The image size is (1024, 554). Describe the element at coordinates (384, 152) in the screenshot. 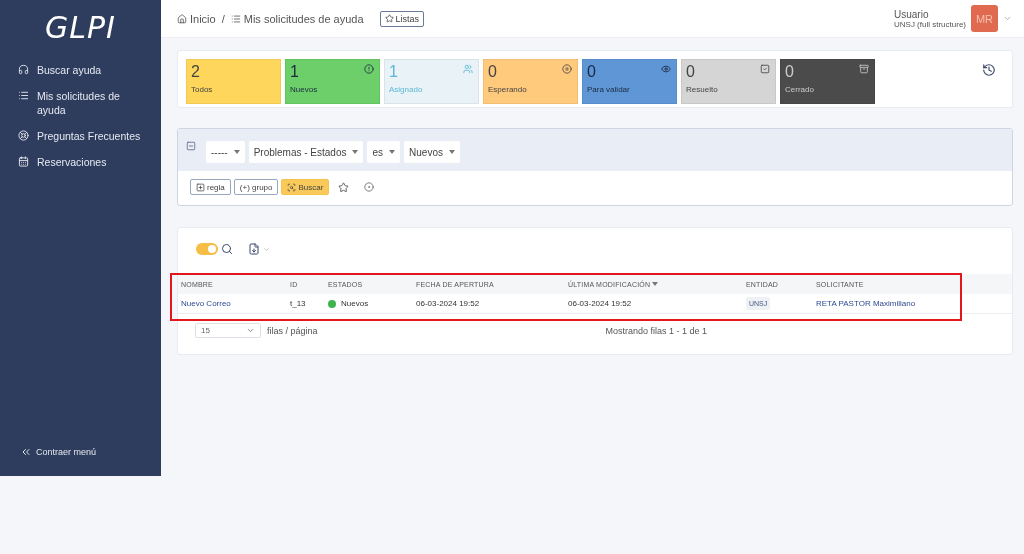

I see `criteria-dropdown: es` at that location.